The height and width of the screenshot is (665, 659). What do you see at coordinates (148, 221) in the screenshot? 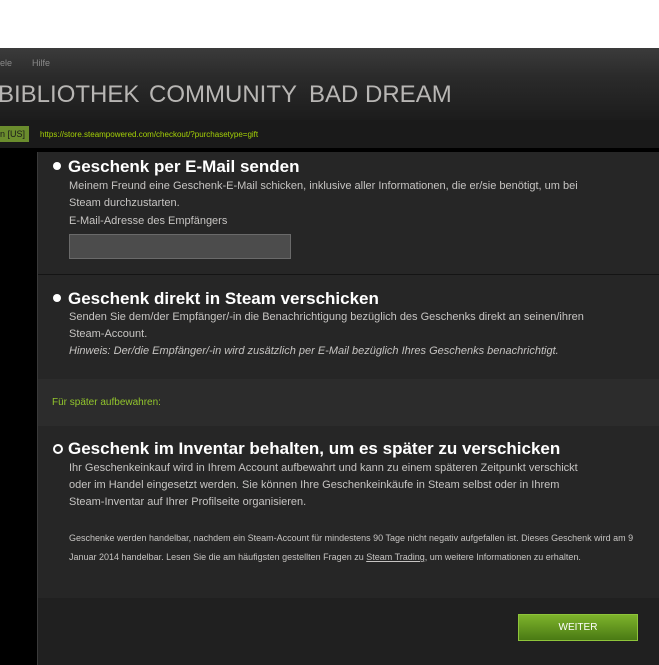
I see `recipient-email-label: E-Mail-Adresse des Empfängers` at bounding box center [148, 221].